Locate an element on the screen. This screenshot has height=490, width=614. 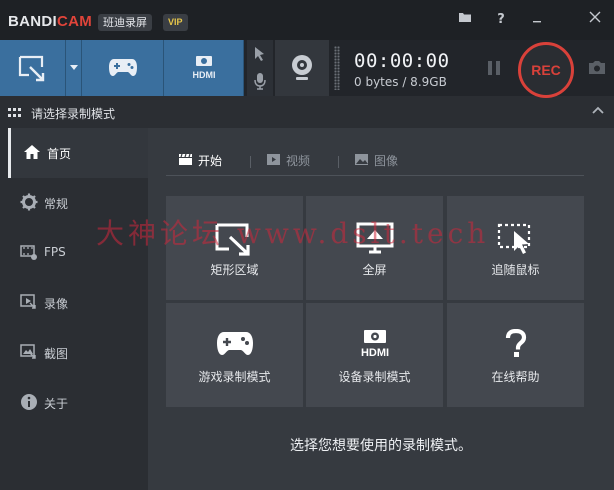
game-mode-button is located at coordinates (123, 68).